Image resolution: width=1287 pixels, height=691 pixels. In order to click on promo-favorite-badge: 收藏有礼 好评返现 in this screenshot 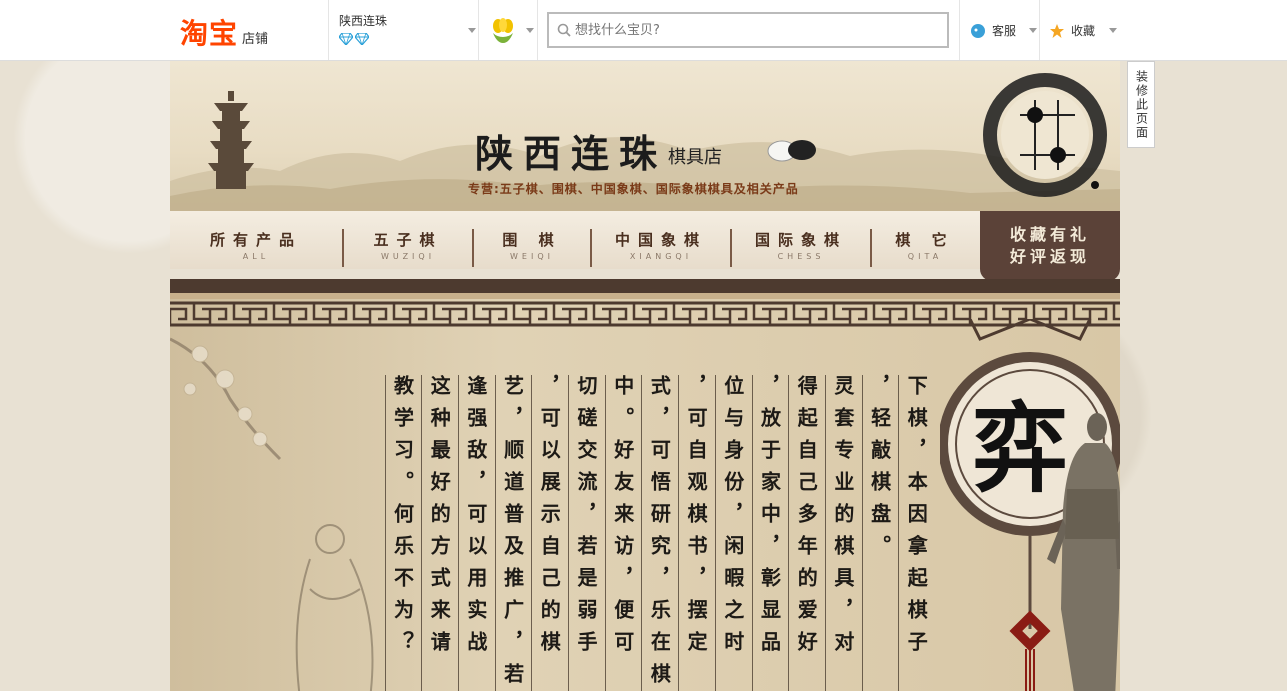, I will do `click(1050, 246)`.